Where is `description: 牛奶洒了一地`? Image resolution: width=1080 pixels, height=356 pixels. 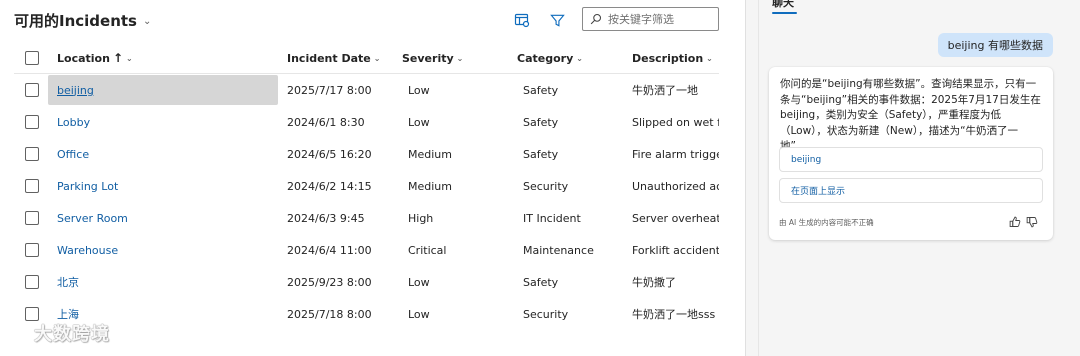
description: 牛奶洒了一地 is located at coordinates (665, 90).